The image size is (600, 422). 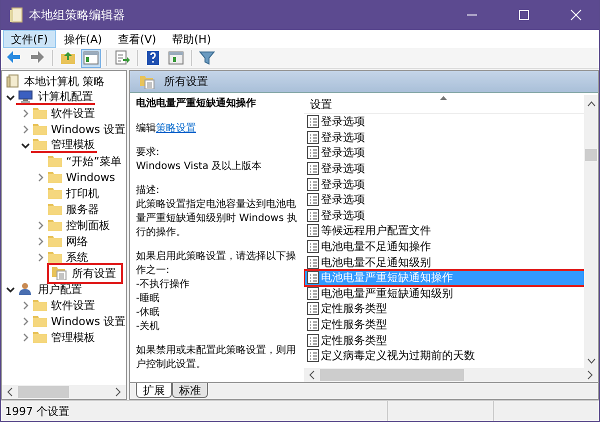 What do you see at coordinates (68, 257) in the screenshot?
I see `tree-item: 系统` at bounding box center [68, 257].